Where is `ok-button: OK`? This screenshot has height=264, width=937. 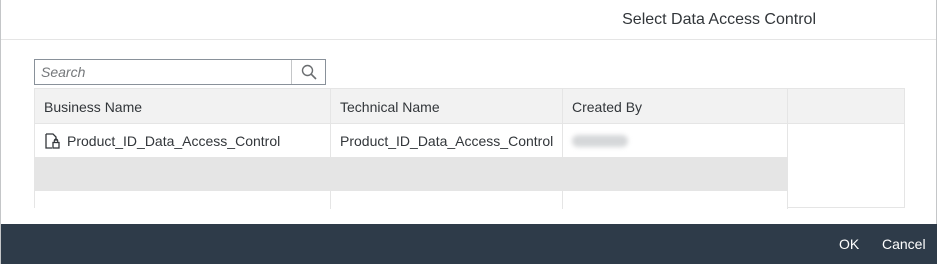
ok-button: OK is located at coordinates (849, 244).